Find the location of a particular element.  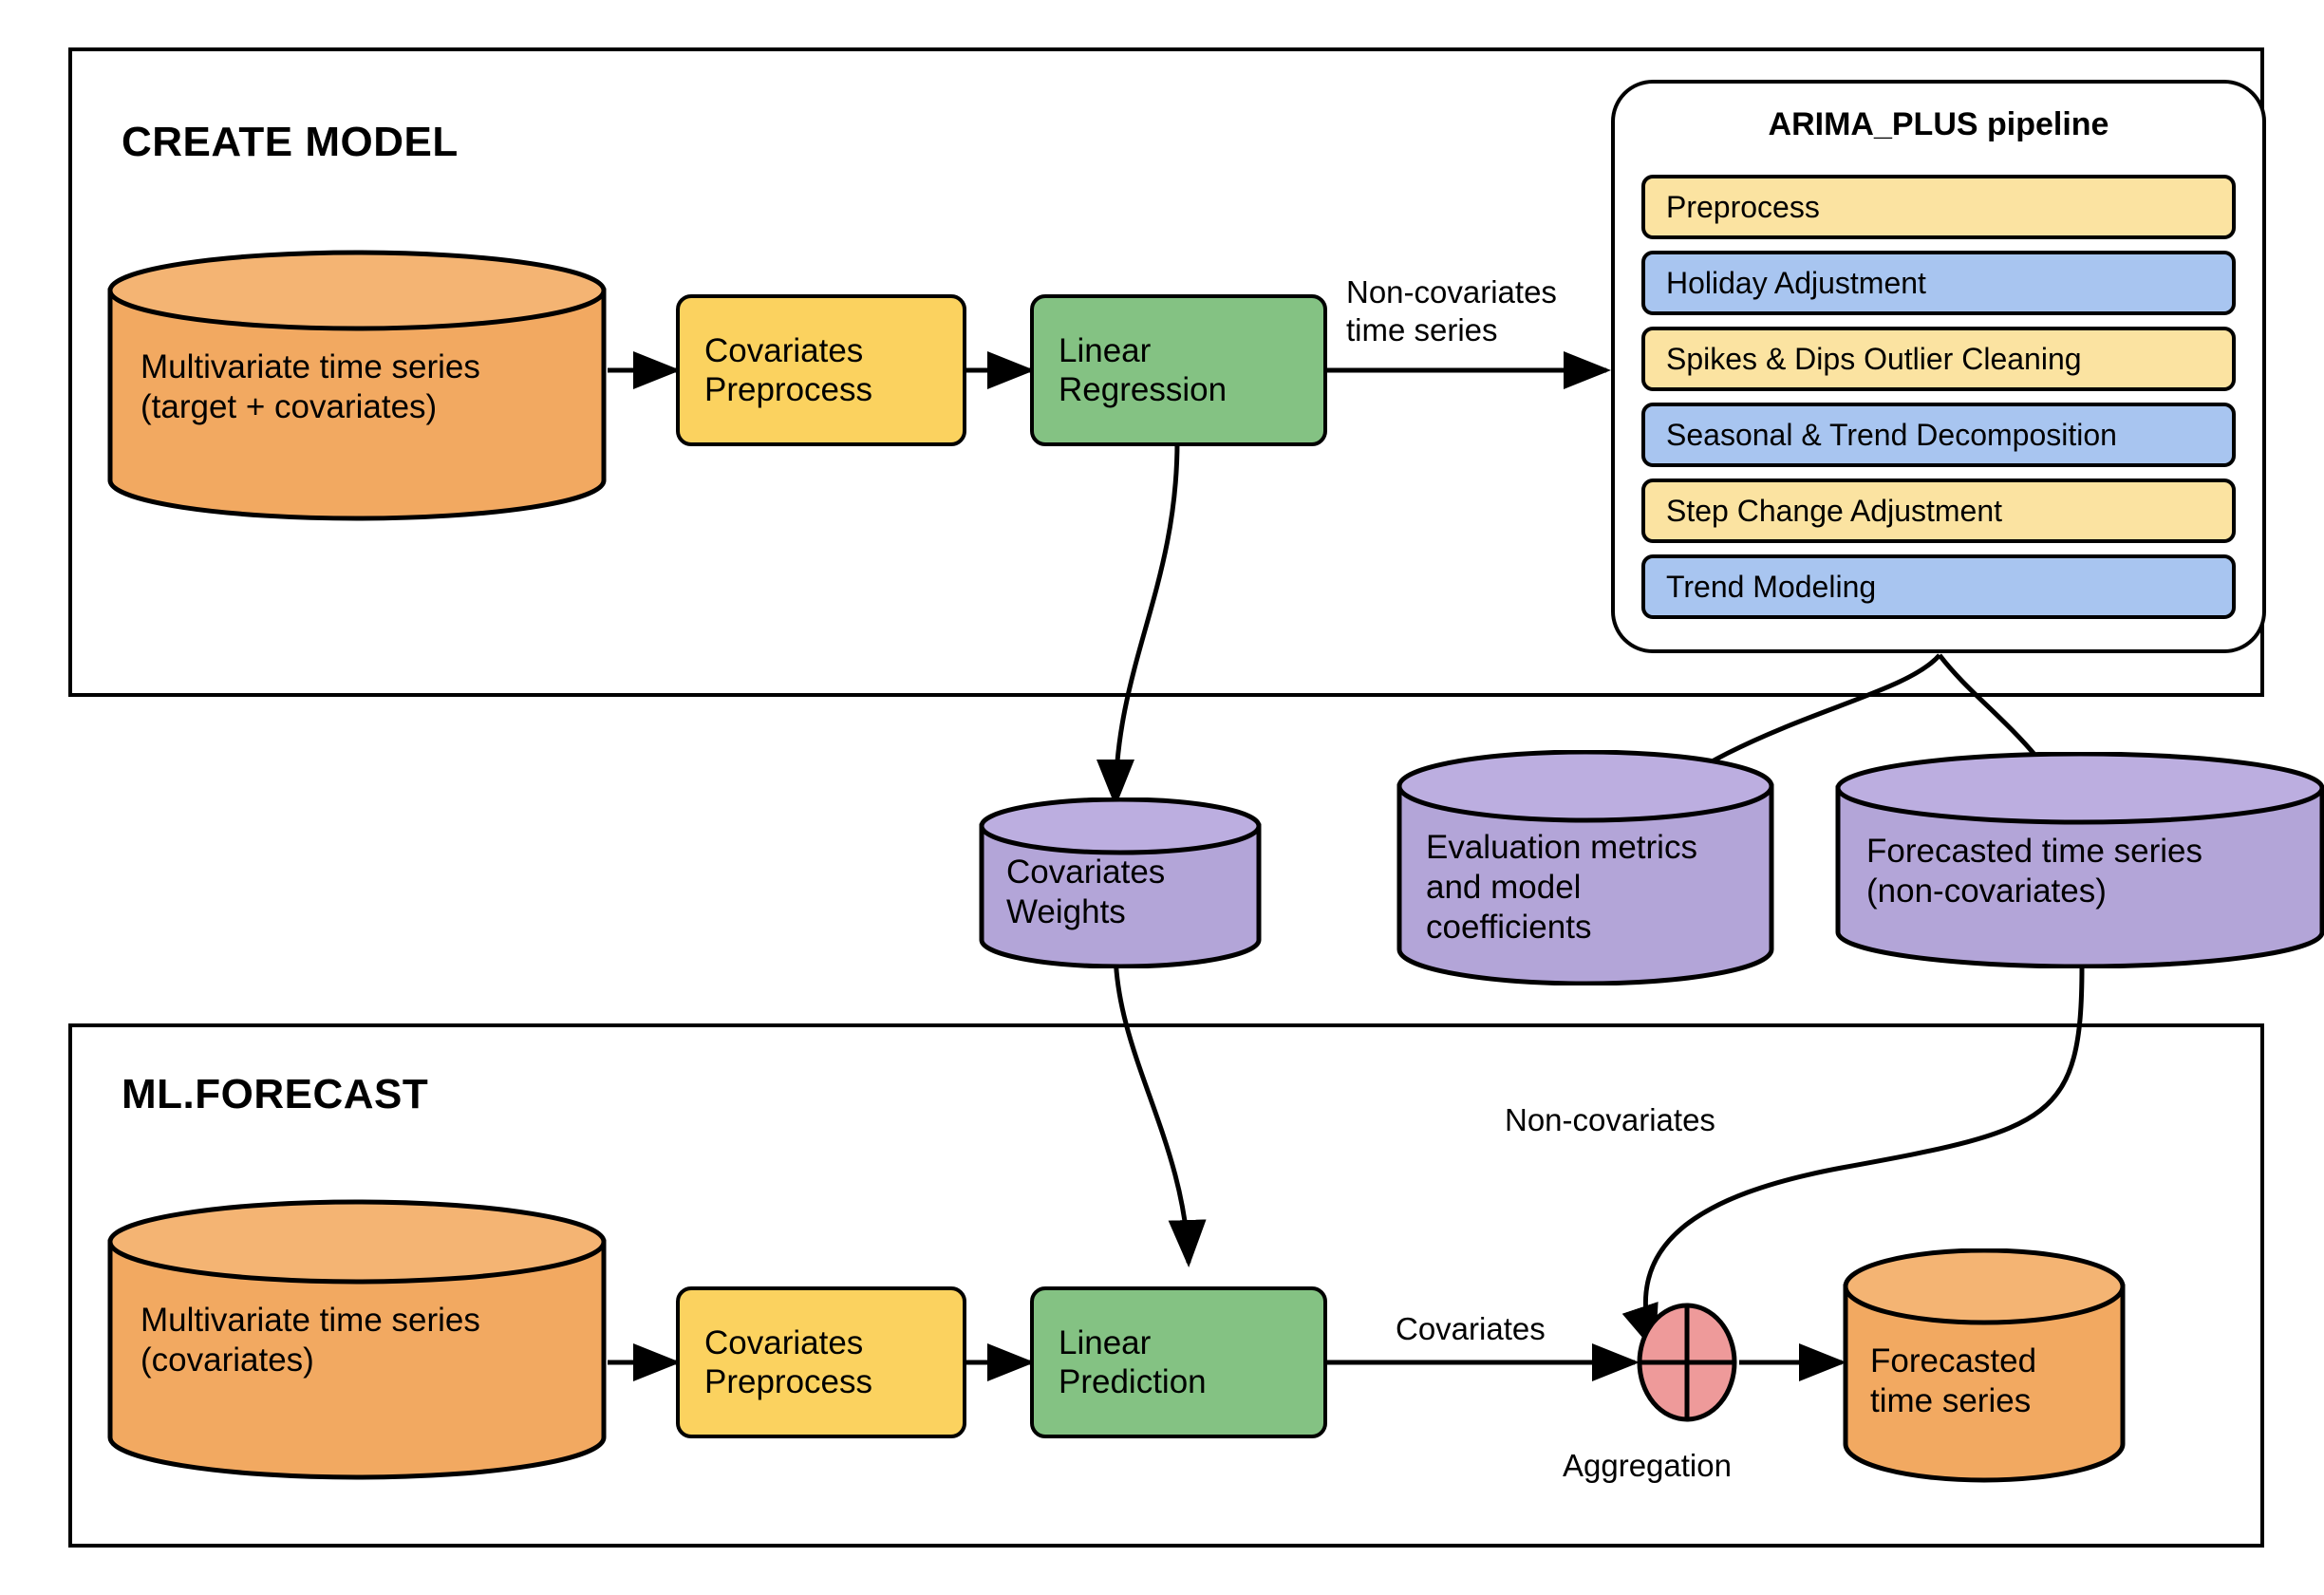

edge-label-non-covariates-time-series: Non-covariates time series is located at coordinates (1451, 310).